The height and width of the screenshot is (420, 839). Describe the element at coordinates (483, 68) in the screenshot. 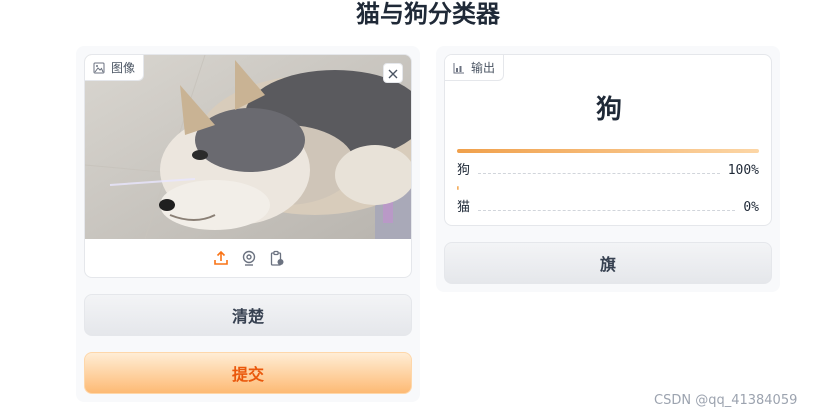

I see `output-label: 输出` at that location.